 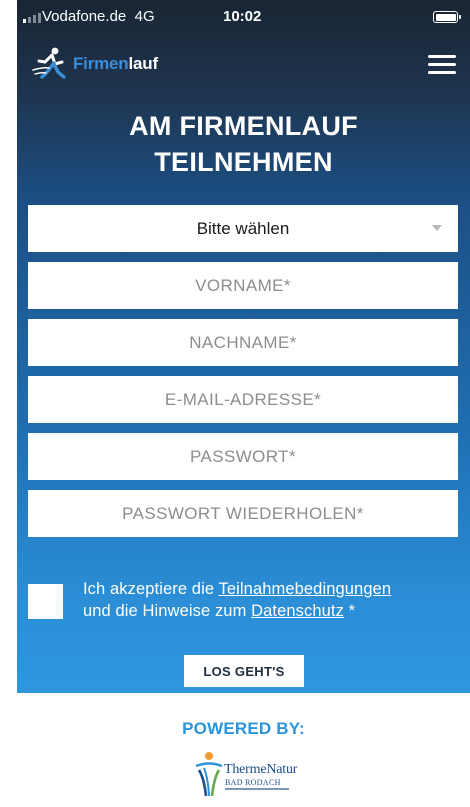 What do you see at coordinates (243, 728) in the screenshot?
I see `powered-by-label: POWERED BY:` at bounding box center [243, 728].